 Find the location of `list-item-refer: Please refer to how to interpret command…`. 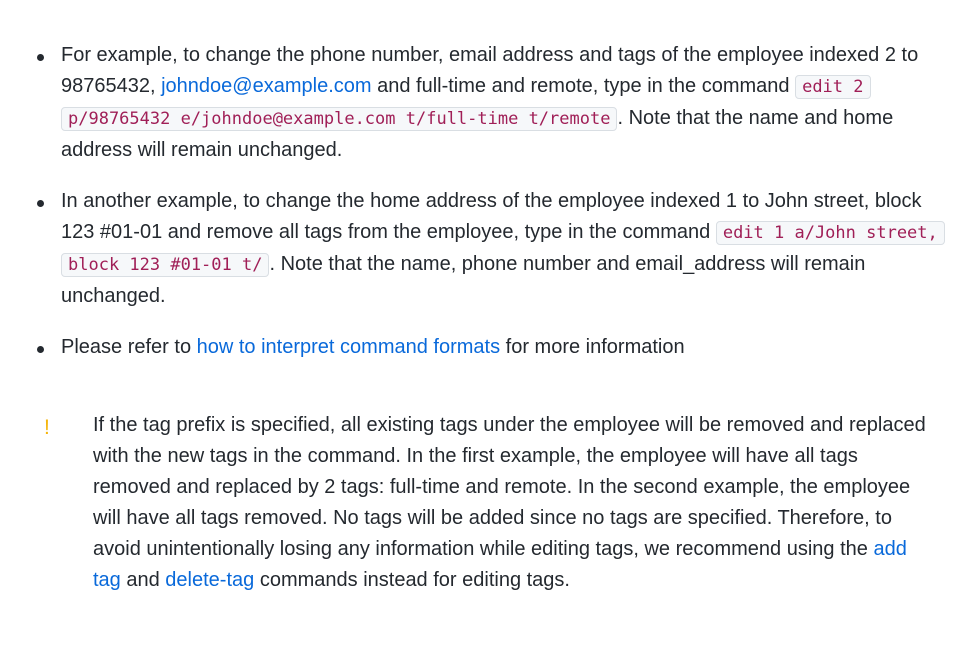

list-item-refer: Please refer to how to interpret command… is located at coordinates (480, 347).